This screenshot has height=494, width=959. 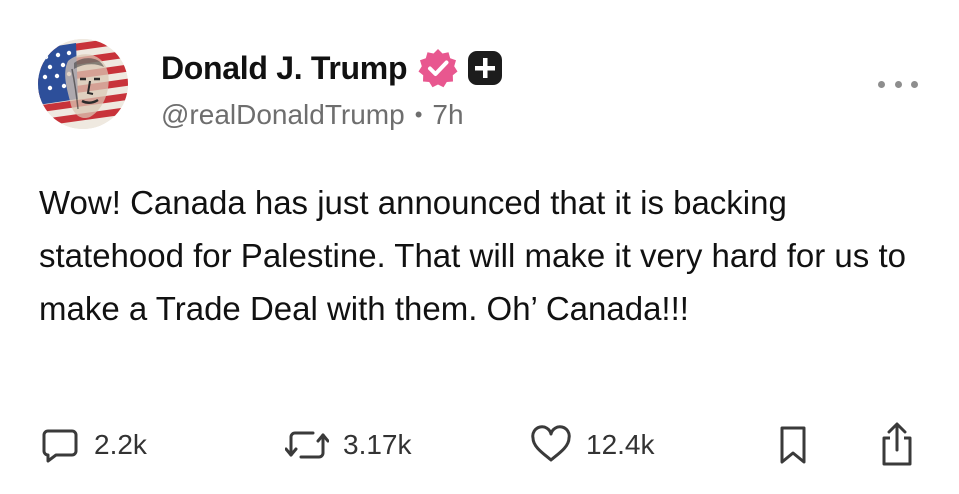 I want to click on author-handle-row: @realDonaldTrump • 7h, so click(x=312, y=115).